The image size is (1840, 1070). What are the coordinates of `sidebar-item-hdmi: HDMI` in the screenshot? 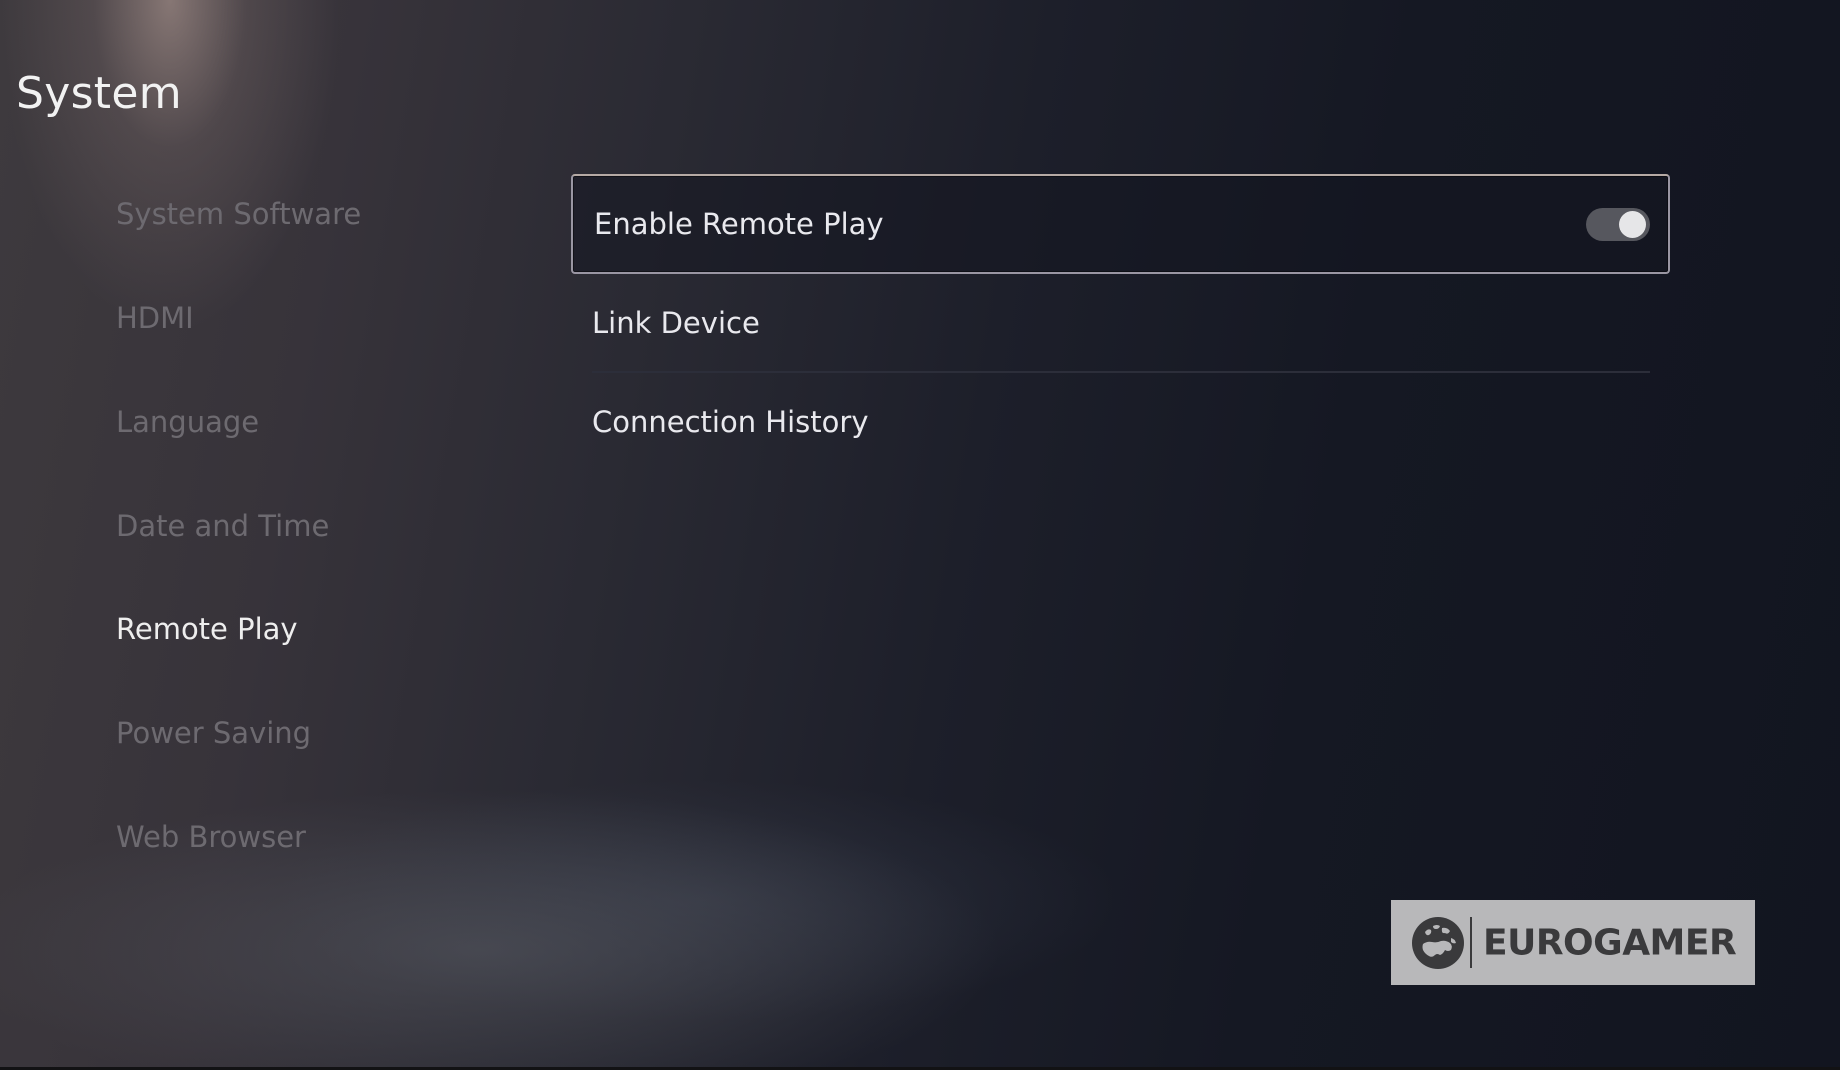 It's located at (155, 318).